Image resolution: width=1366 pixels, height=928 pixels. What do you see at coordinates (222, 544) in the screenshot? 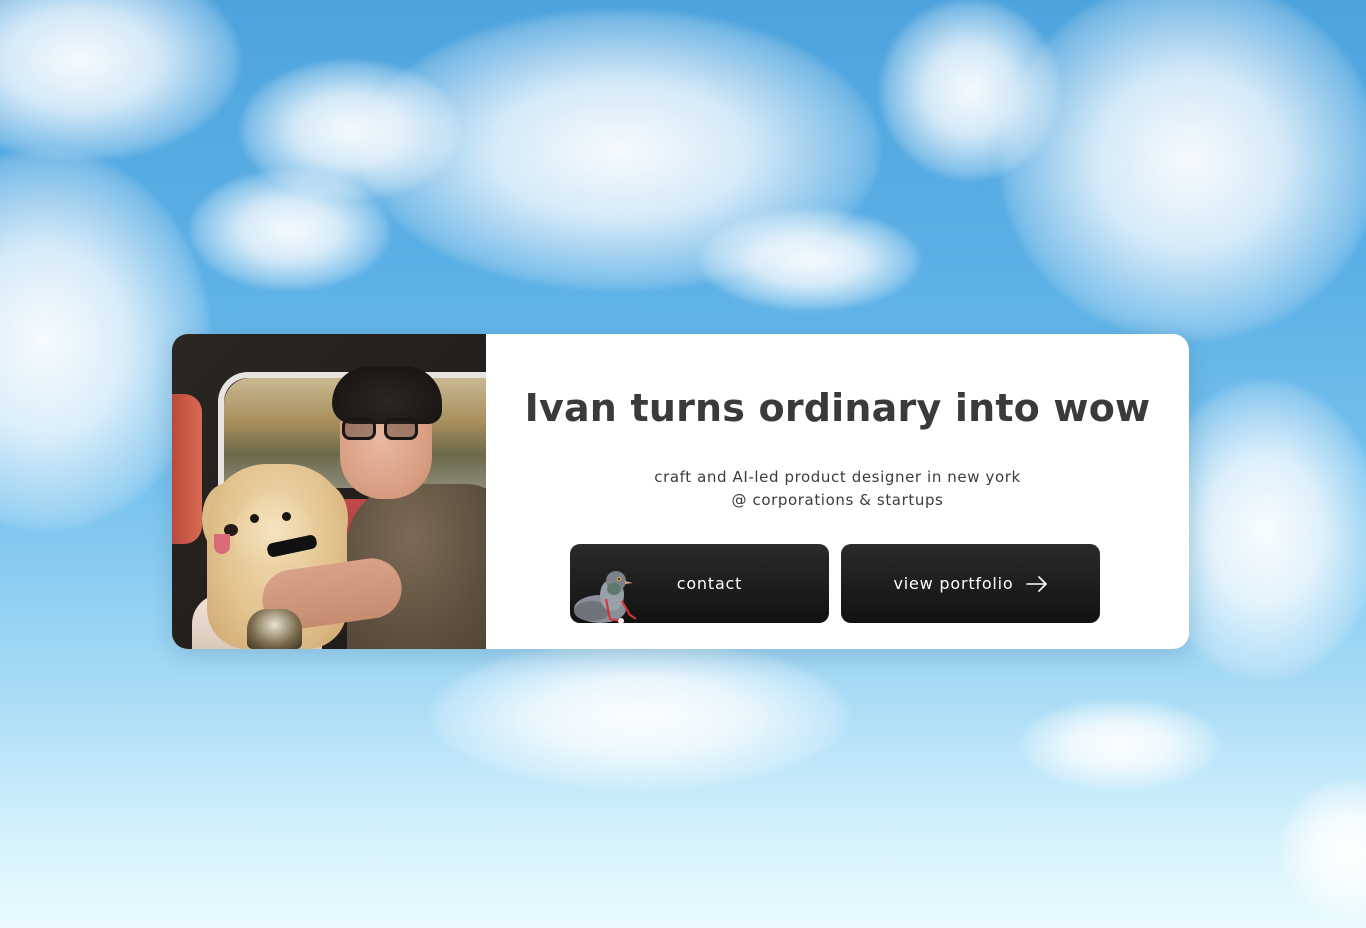
I see `dog-tongue` at bounding box center [222, 544].